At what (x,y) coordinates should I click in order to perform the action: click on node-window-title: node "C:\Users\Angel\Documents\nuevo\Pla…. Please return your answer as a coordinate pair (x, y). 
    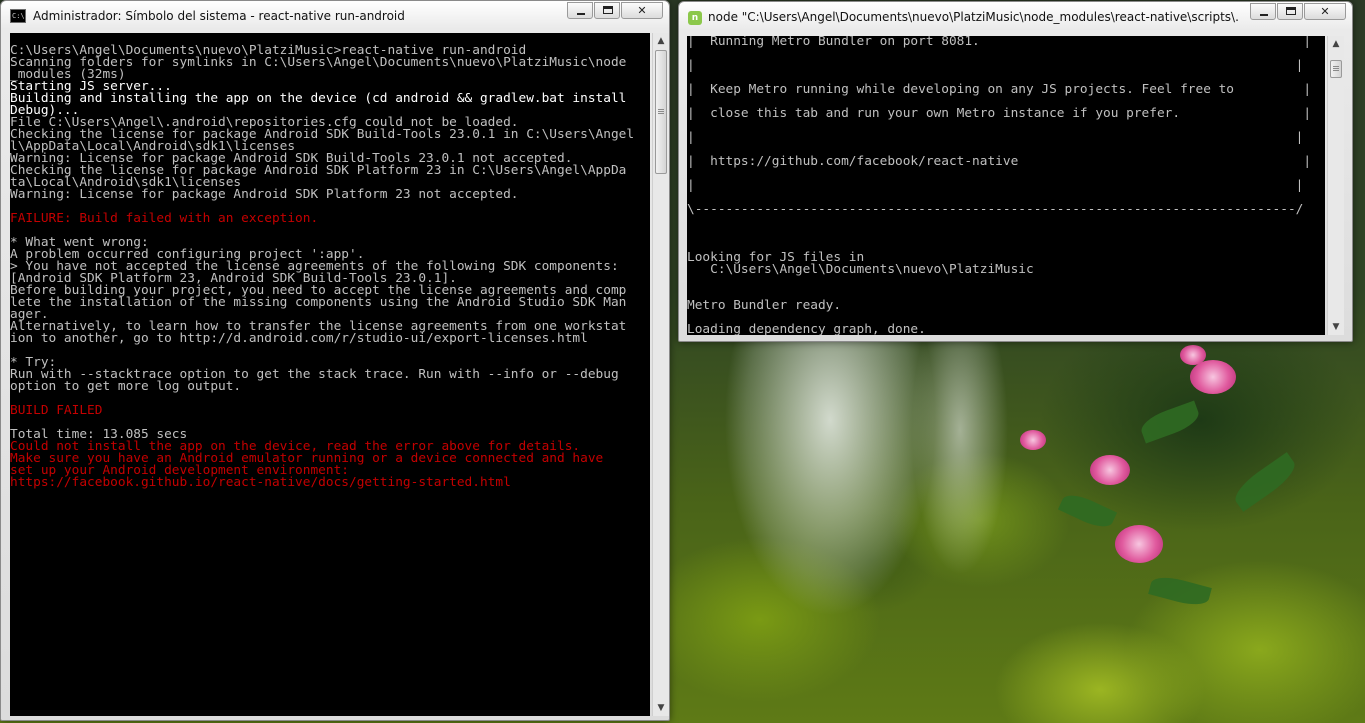
    Looking at the image, I should click on (973, 17).